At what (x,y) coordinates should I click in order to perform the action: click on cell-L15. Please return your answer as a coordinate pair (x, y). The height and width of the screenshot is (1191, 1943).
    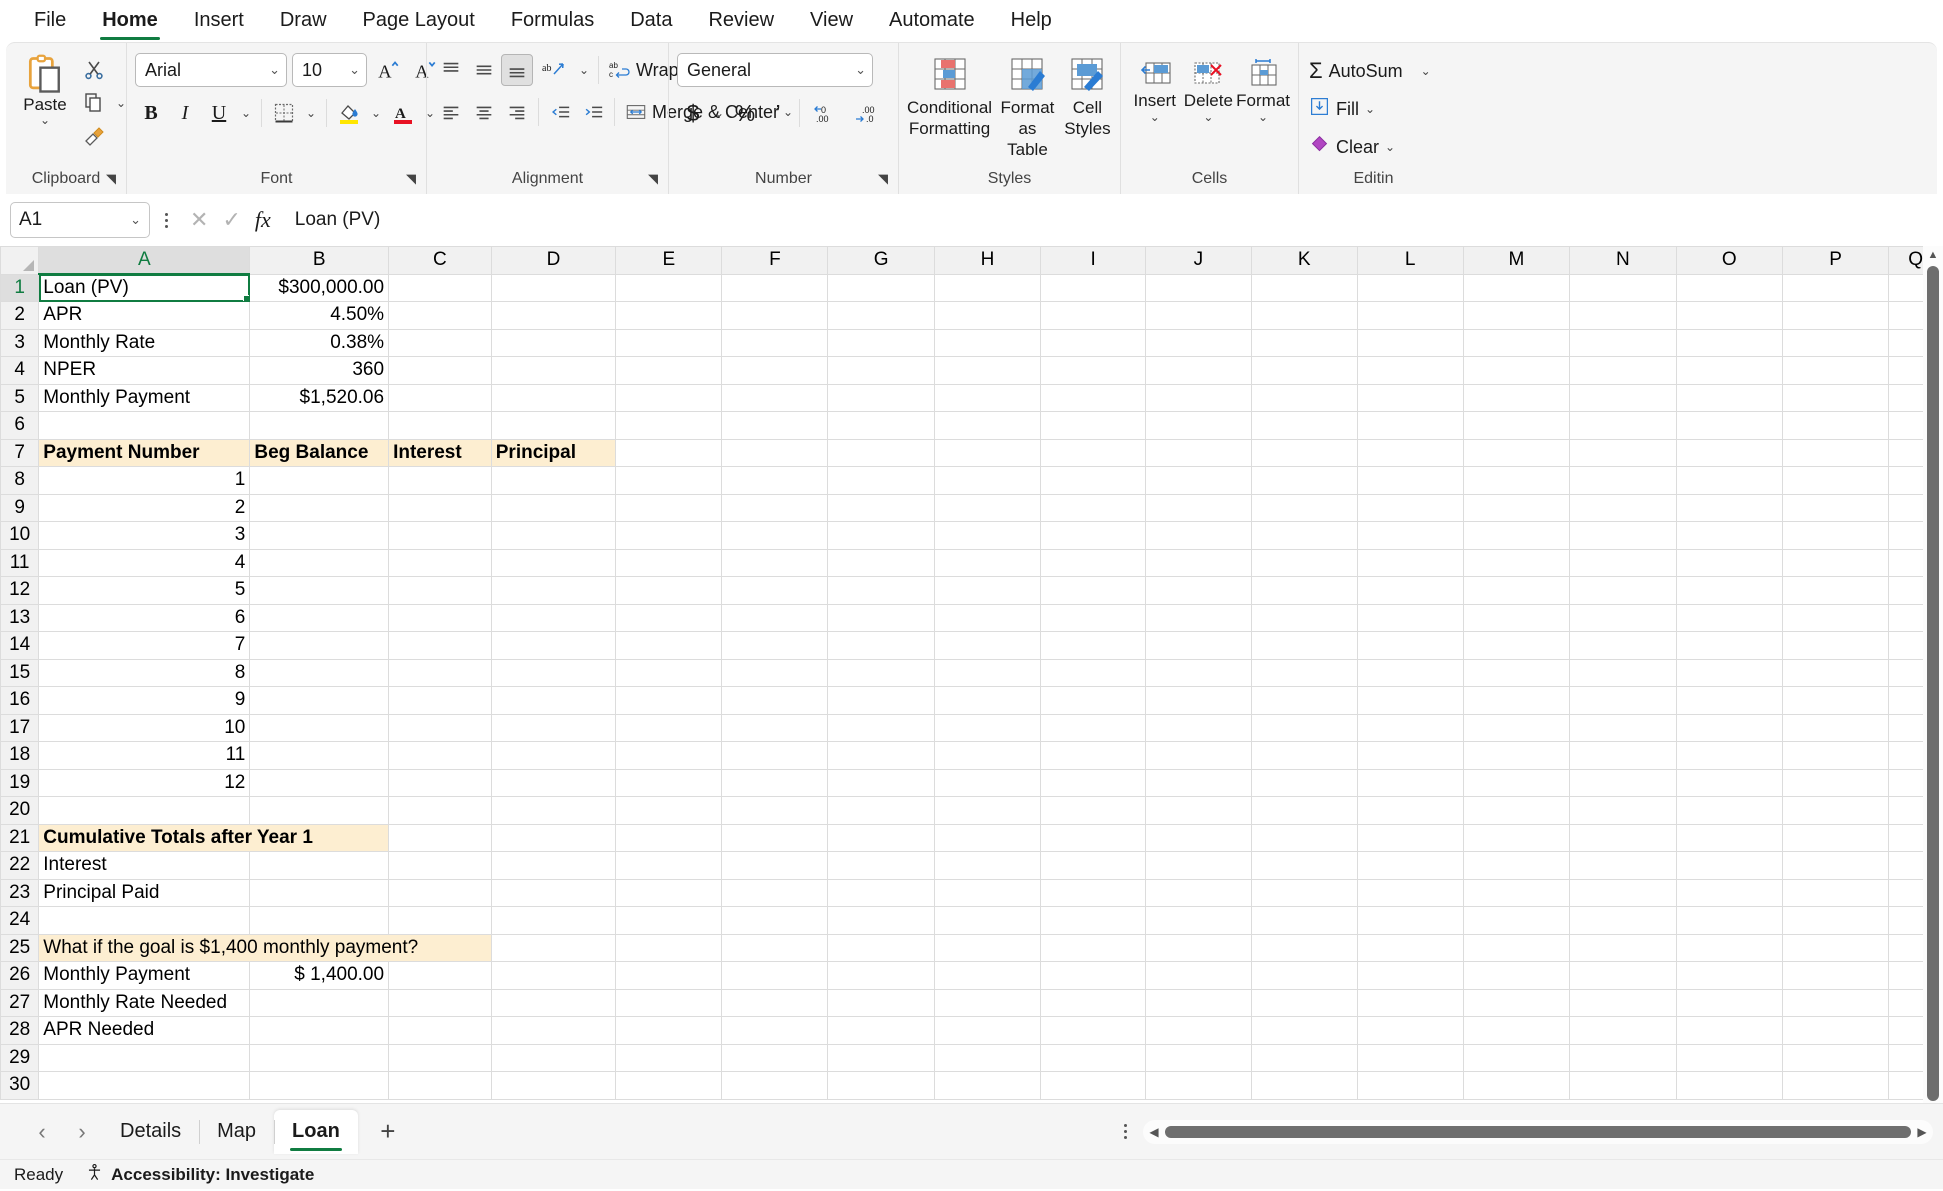
    Looking at the image, I should click on (1410, 672).